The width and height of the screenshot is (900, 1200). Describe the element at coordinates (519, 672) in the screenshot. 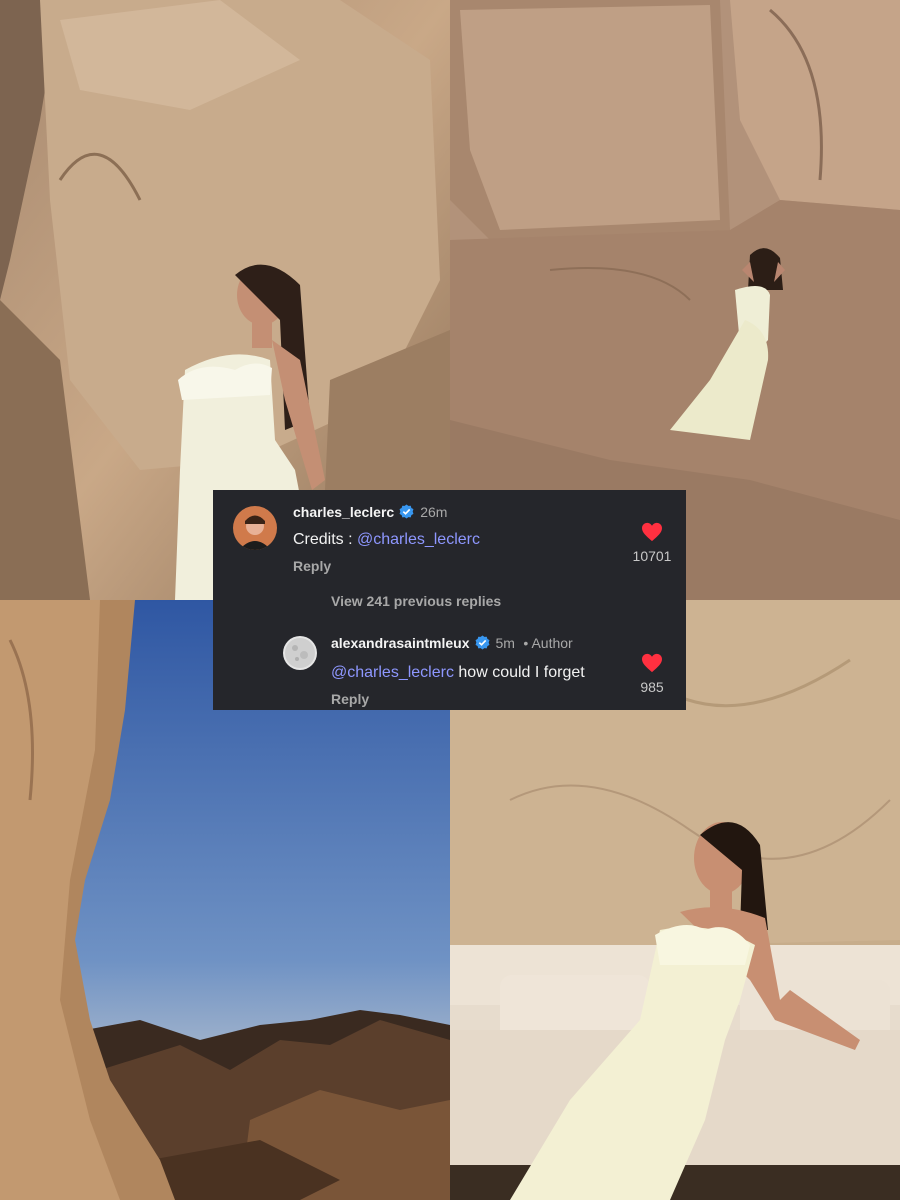

I see `comment-text-suffix: how could I forget` at that location.